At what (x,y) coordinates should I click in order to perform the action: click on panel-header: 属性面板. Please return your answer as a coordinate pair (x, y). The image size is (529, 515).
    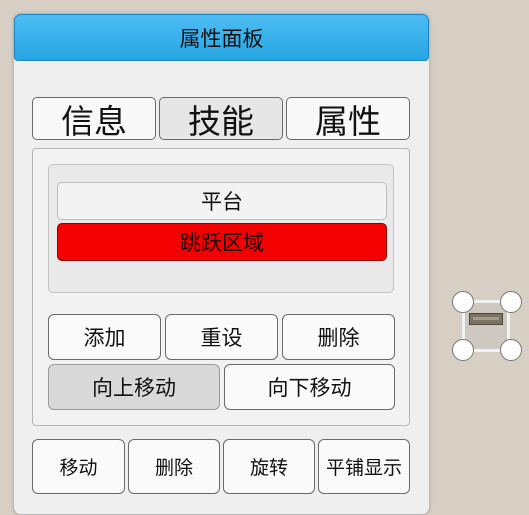
    Looking at the image, I should click on (221, 37).